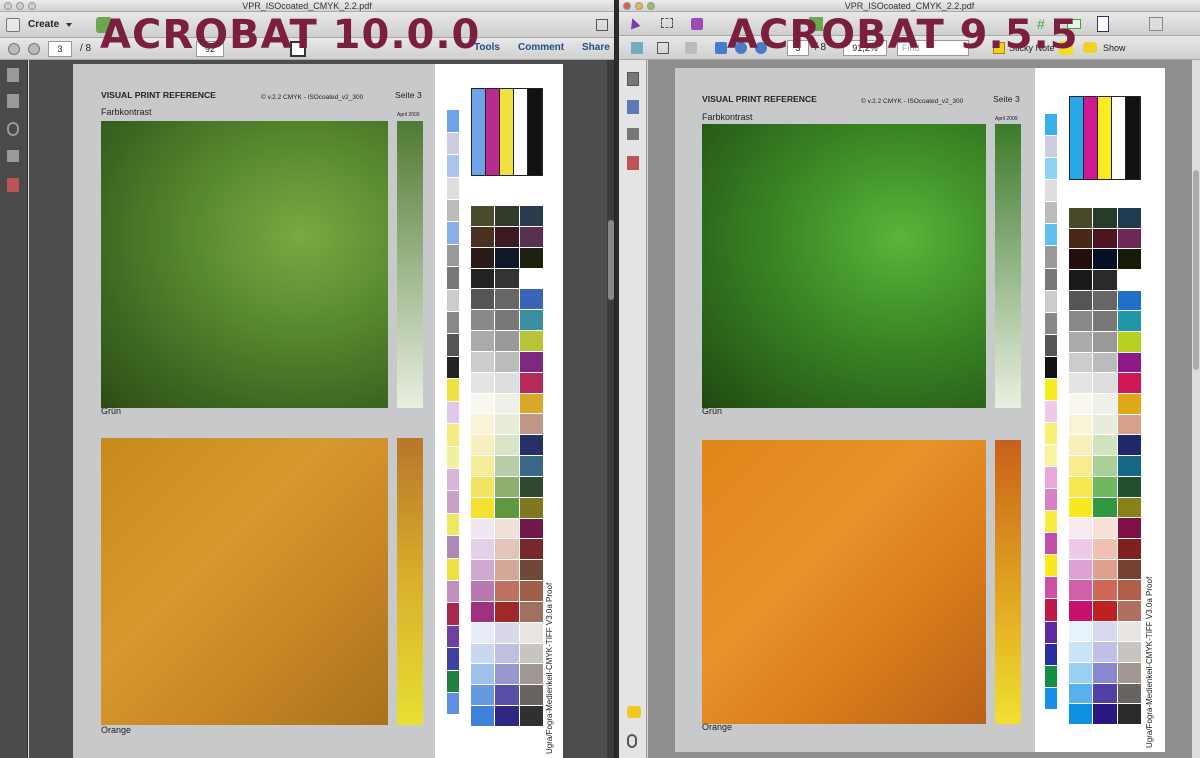  What do you see at coordinates (903, 35) in the screenshot?
I see `version-overlay: ACROBAT 9.5.5` at bounding box center [903, 35].